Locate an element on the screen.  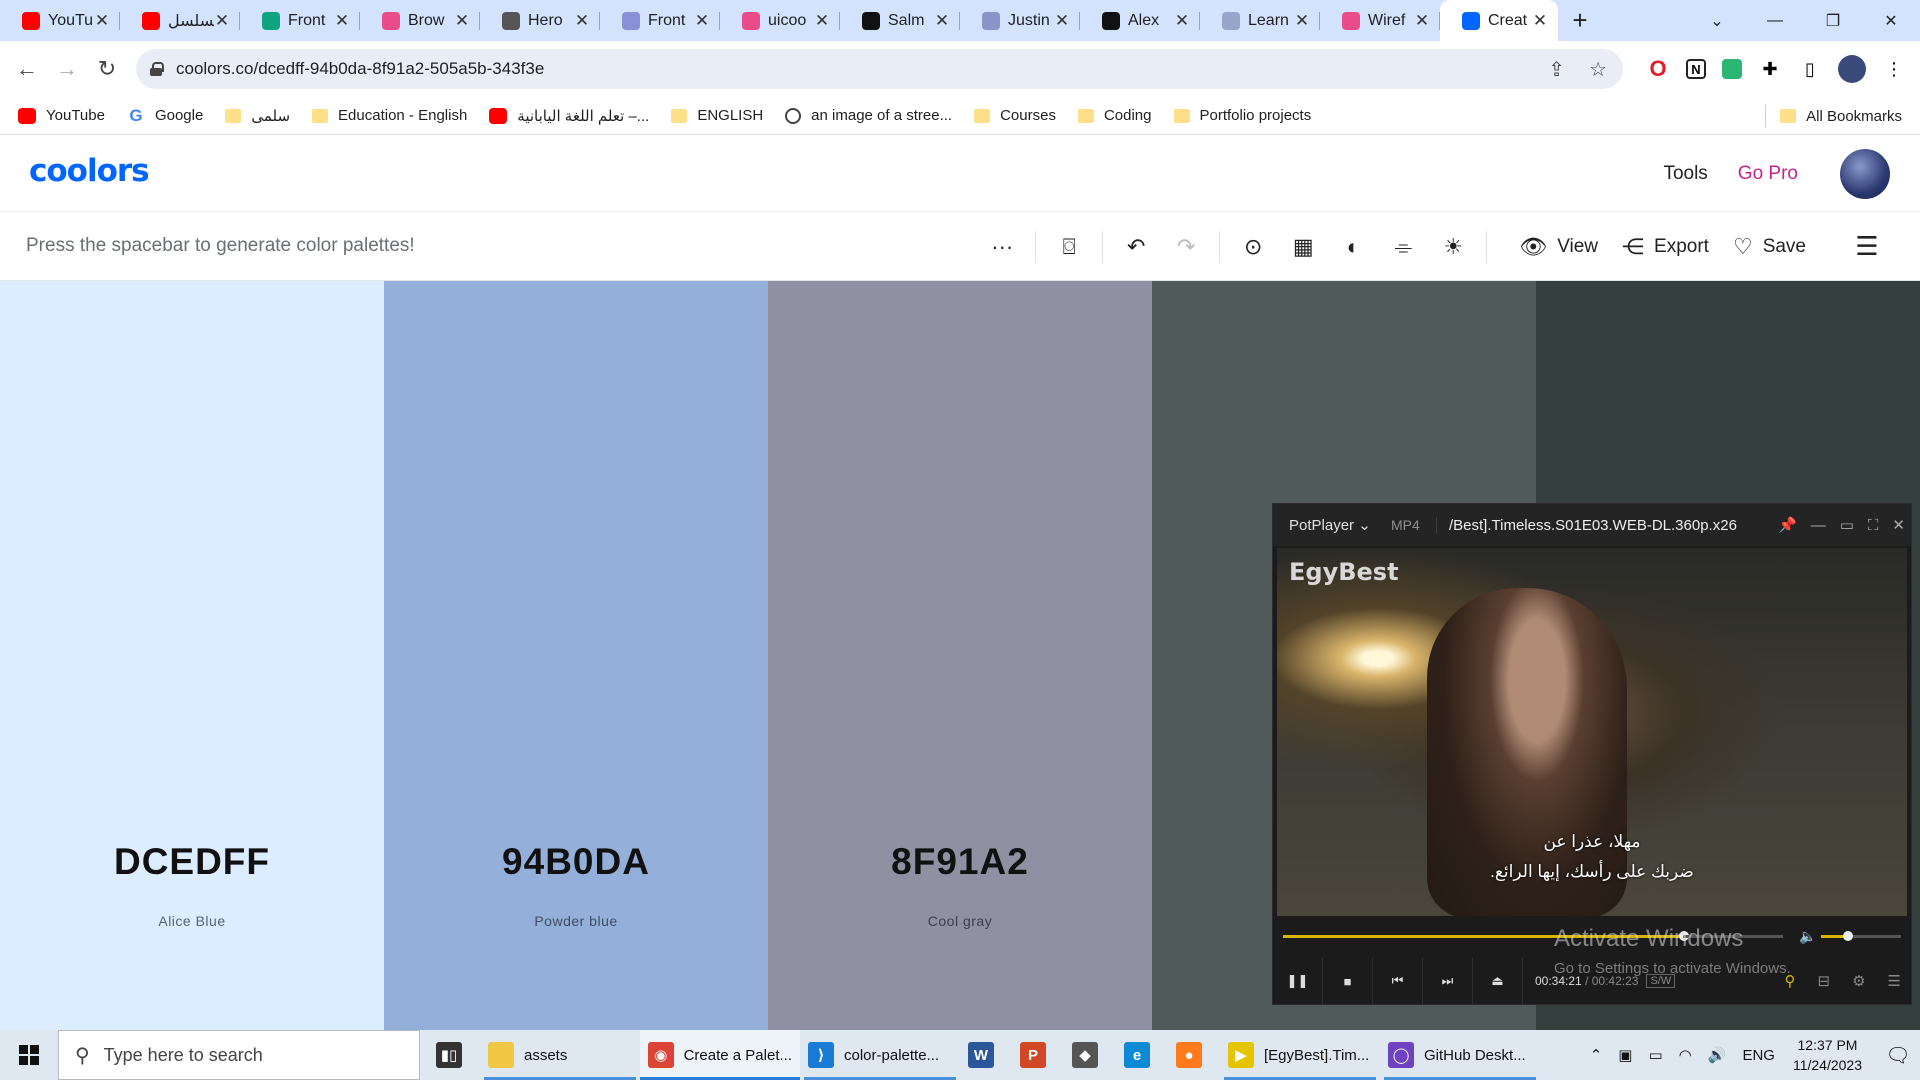
profile-avatar is located at coordinates (1852, 69).